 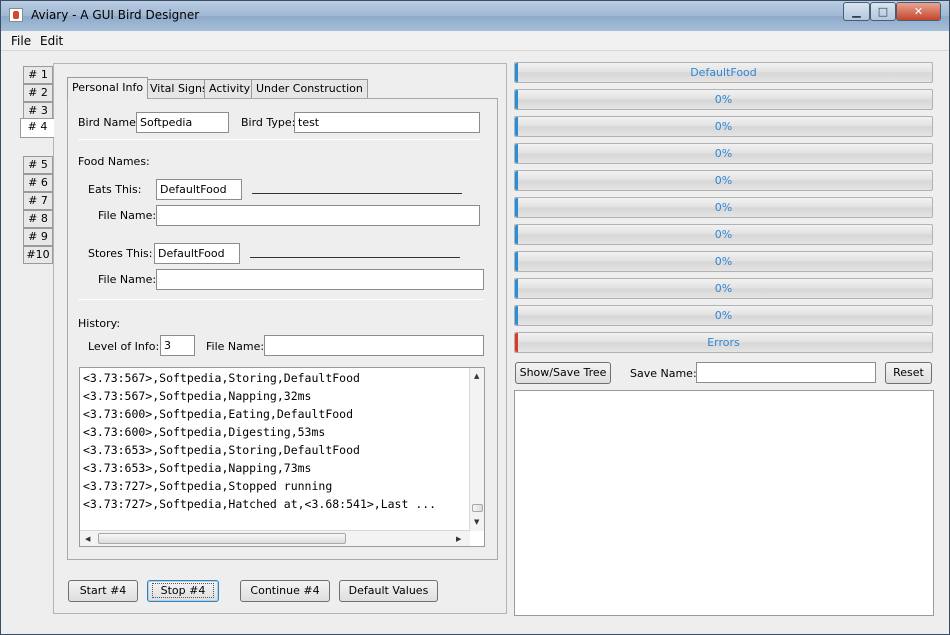 I want to click on menu-file: File, so click(x=21, y=41).